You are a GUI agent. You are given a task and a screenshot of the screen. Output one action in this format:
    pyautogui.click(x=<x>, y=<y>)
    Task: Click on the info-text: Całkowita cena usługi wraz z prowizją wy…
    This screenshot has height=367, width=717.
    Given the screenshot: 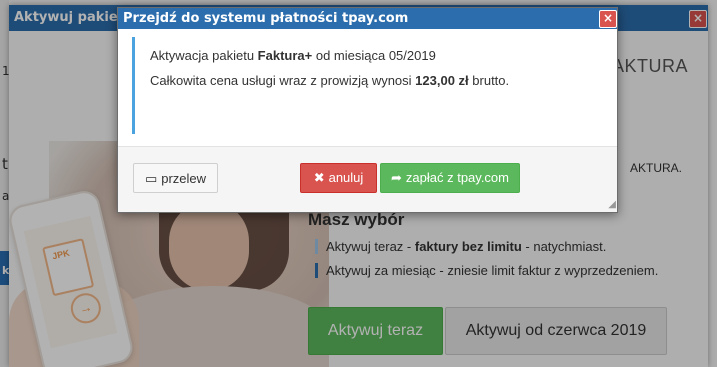 What is the action you would take?
    pyautogui.click(x=283, y=80)
    